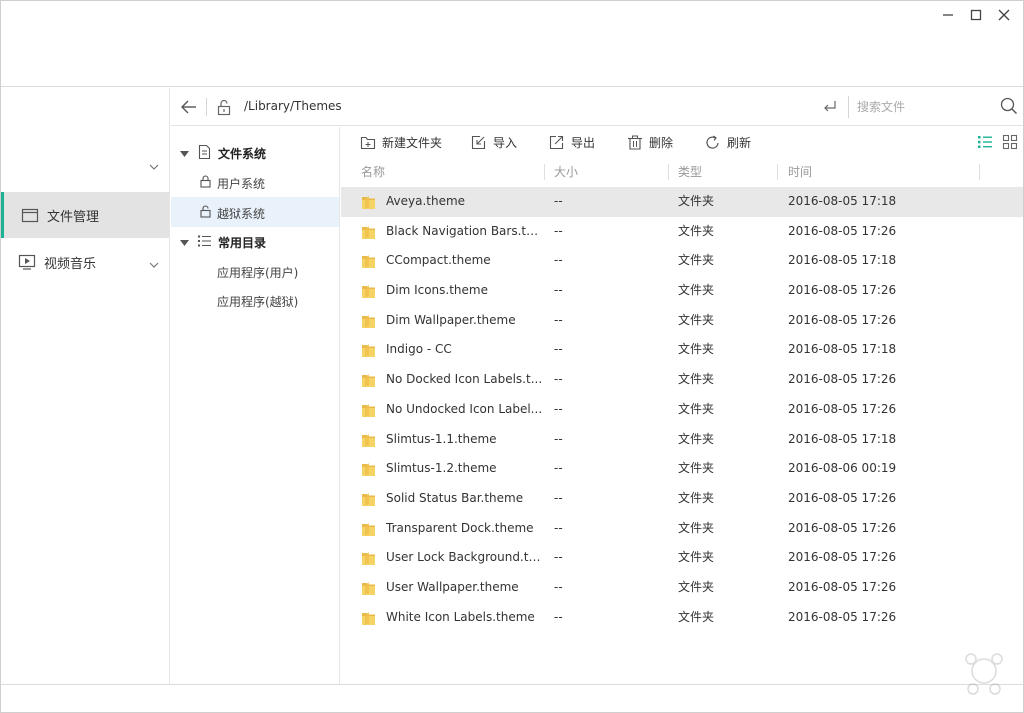 Image resolution: width=1024 pixels, height=713 pixels. Describe the element at coordinates (830, 106) in the screenshot. I see `enter-icon` at that location.